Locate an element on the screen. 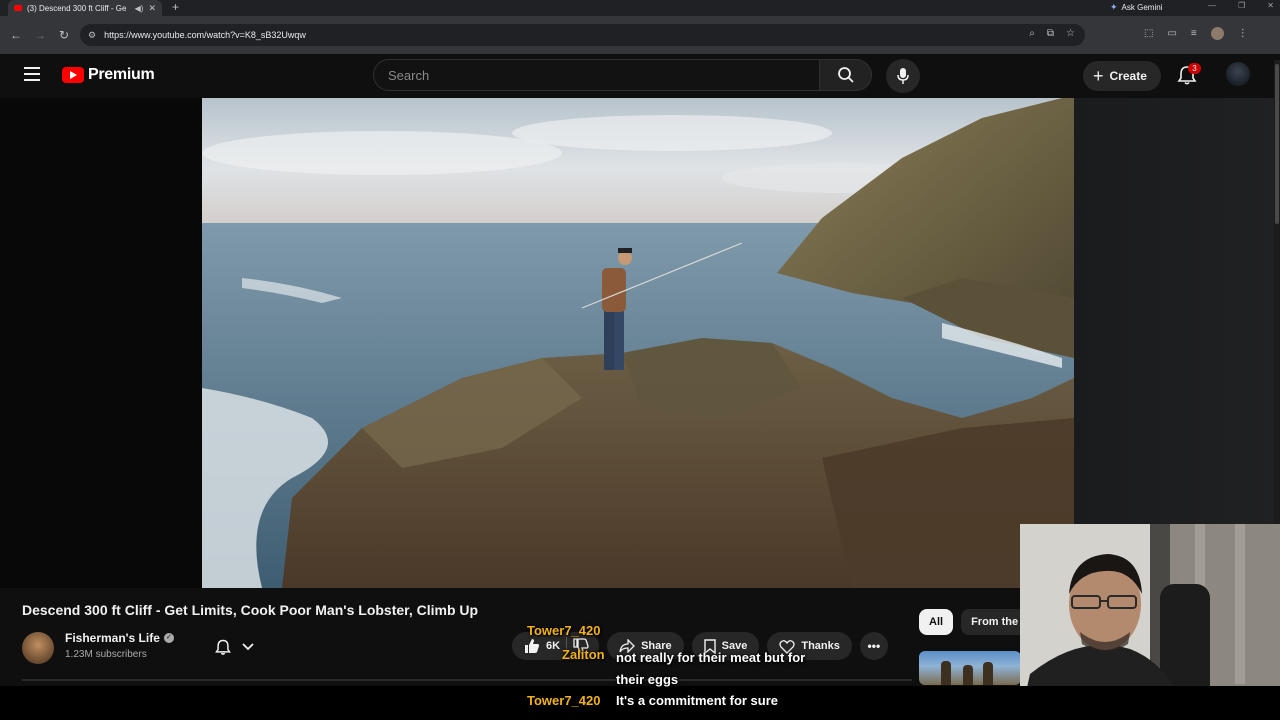  browser-menu-icon: ⋮ is located at coordinates (1243, 33).